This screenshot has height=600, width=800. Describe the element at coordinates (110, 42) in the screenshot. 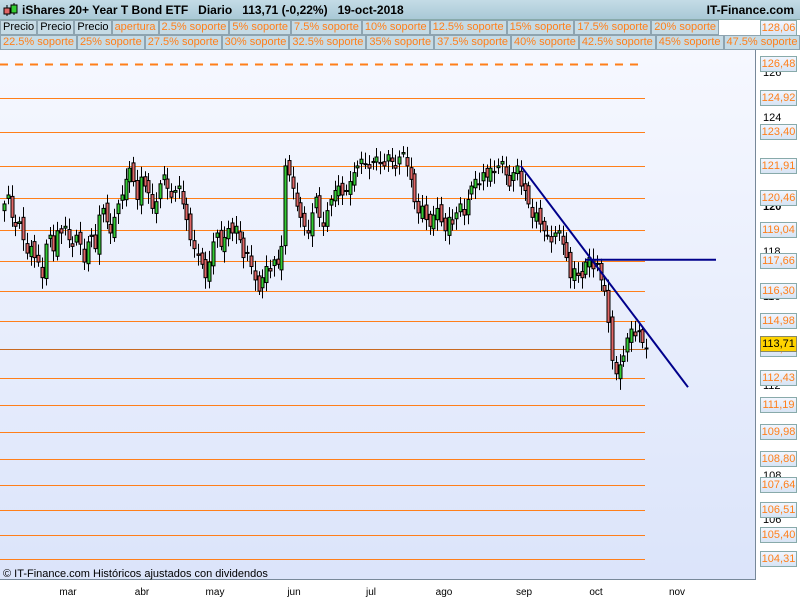

I see `legend-item: 25% soporte` at that location.